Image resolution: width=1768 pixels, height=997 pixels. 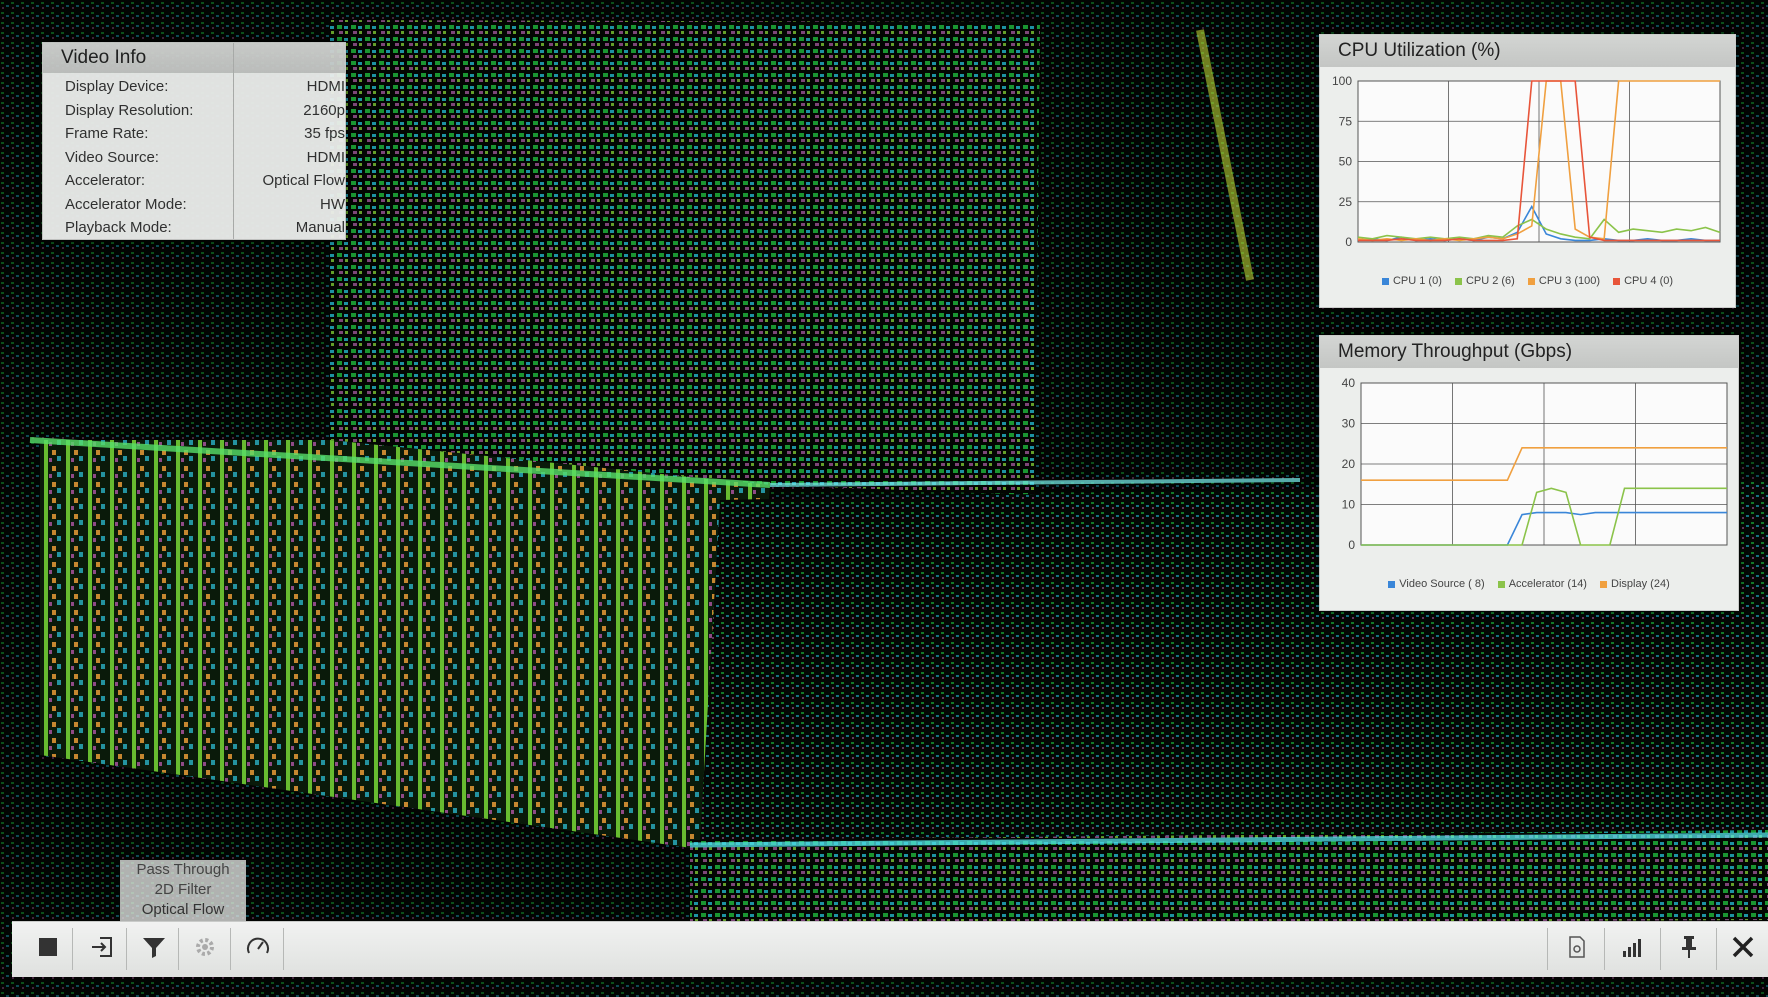 What do you see at coordinates (1411, 281) in the screenshot?
I see `legend-item-cpu1: CPU 1 (0)` at bounding box center [1411, 281].